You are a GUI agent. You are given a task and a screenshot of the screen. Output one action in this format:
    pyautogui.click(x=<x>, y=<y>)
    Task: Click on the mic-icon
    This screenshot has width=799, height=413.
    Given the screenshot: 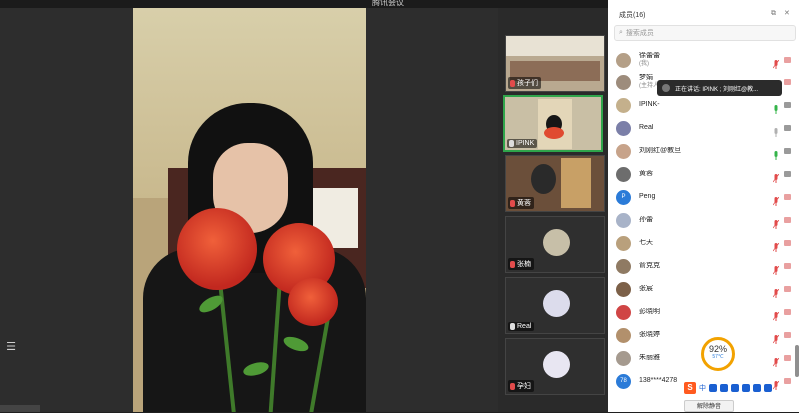 What is the action you would take?
    pyautogui.click(x=776, y=130)
    